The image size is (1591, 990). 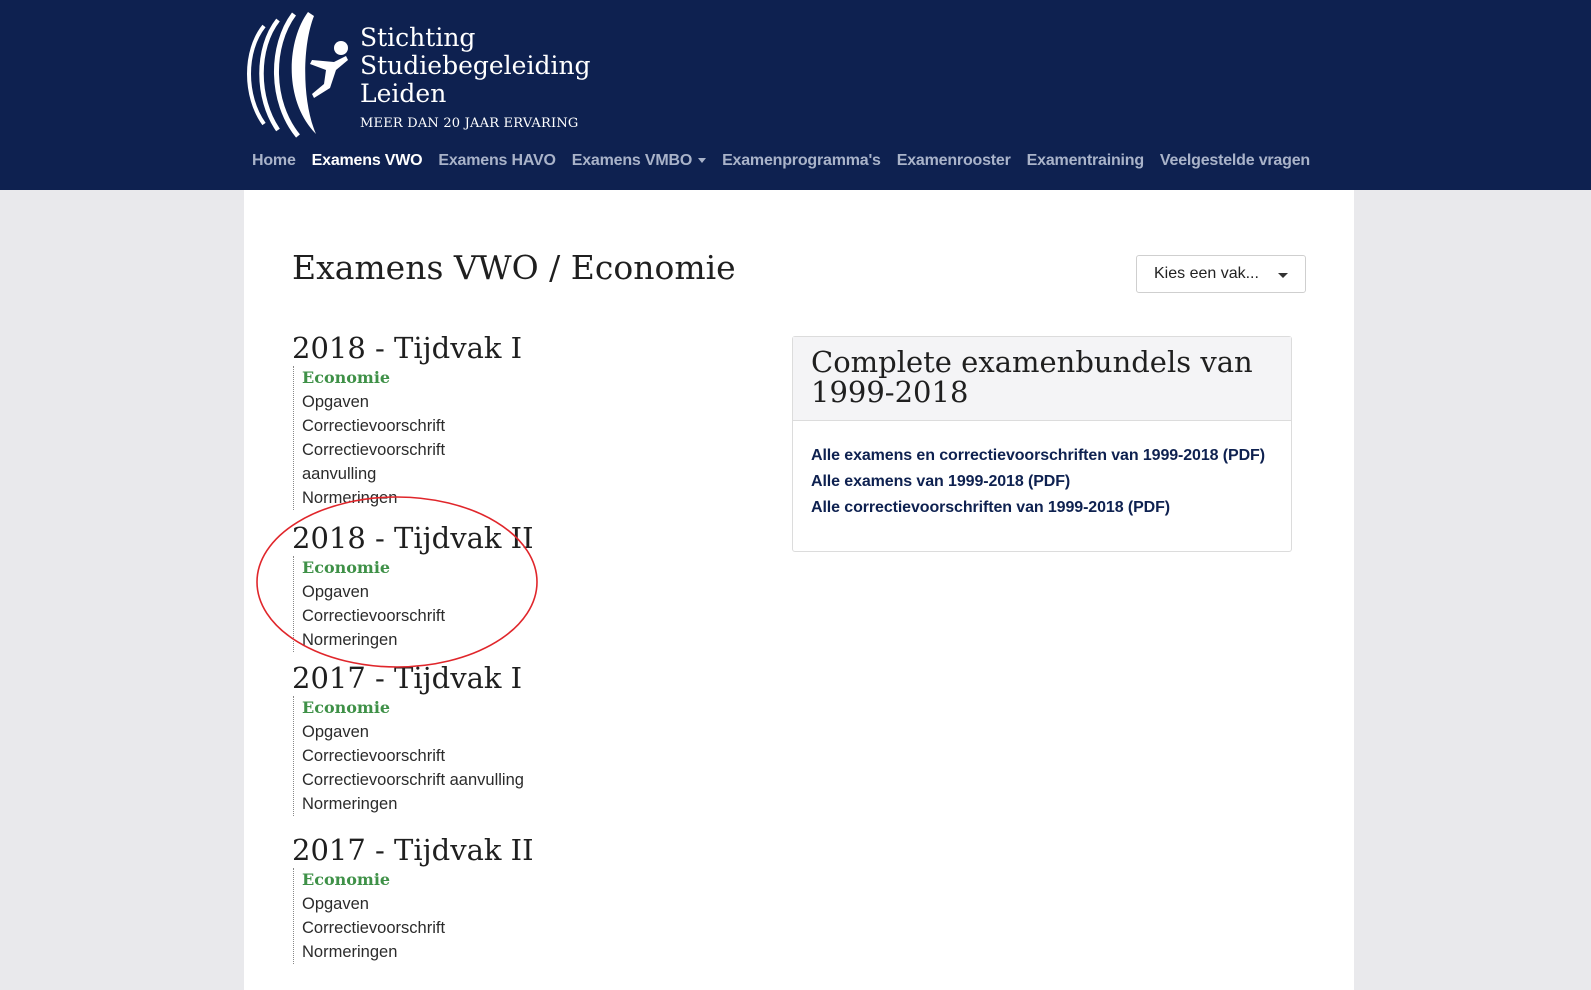 I want to click on nav-item-examentraining: Examentraining, so click(x=1085, y=161).